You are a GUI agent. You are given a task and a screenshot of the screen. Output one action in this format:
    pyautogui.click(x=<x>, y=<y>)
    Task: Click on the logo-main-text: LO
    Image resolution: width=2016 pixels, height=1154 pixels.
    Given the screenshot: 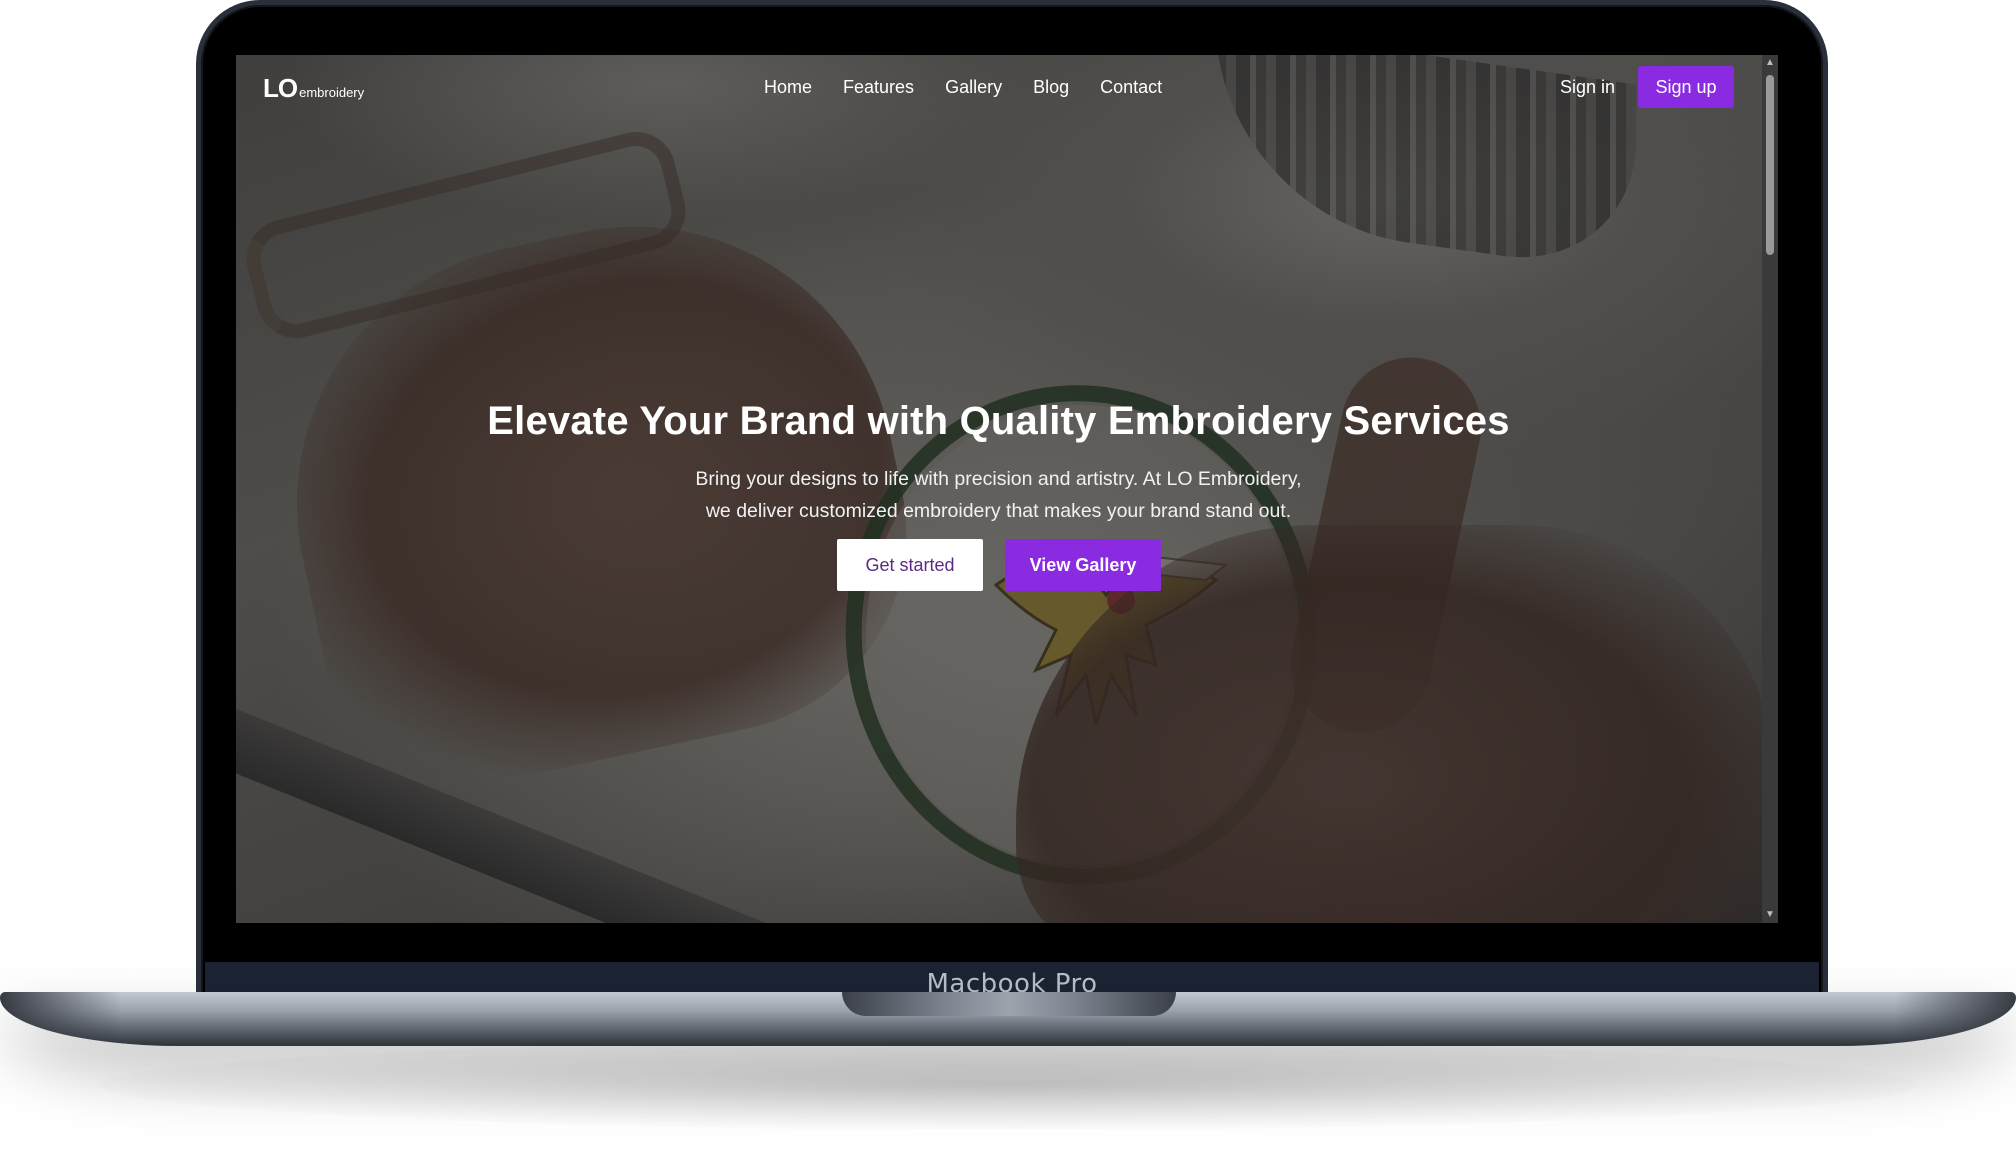 What is the action you would take?
    pyautogui.click(x=280, y=88)
    